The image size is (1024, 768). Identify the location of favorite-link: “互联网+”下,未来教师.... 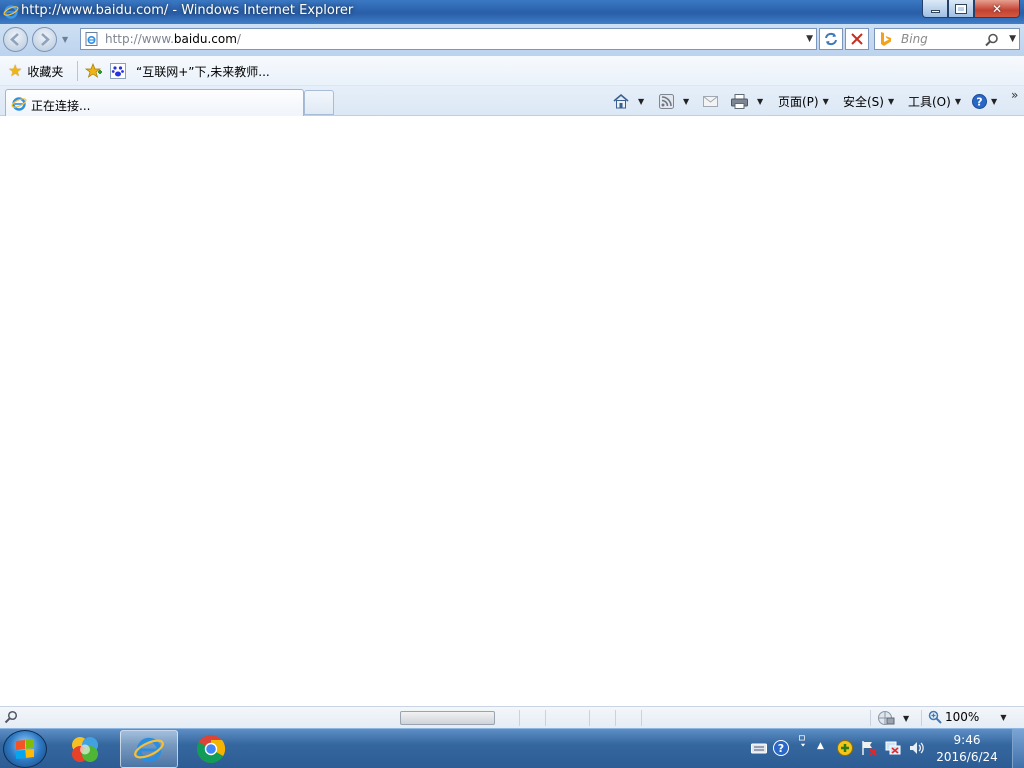
(190, 71).